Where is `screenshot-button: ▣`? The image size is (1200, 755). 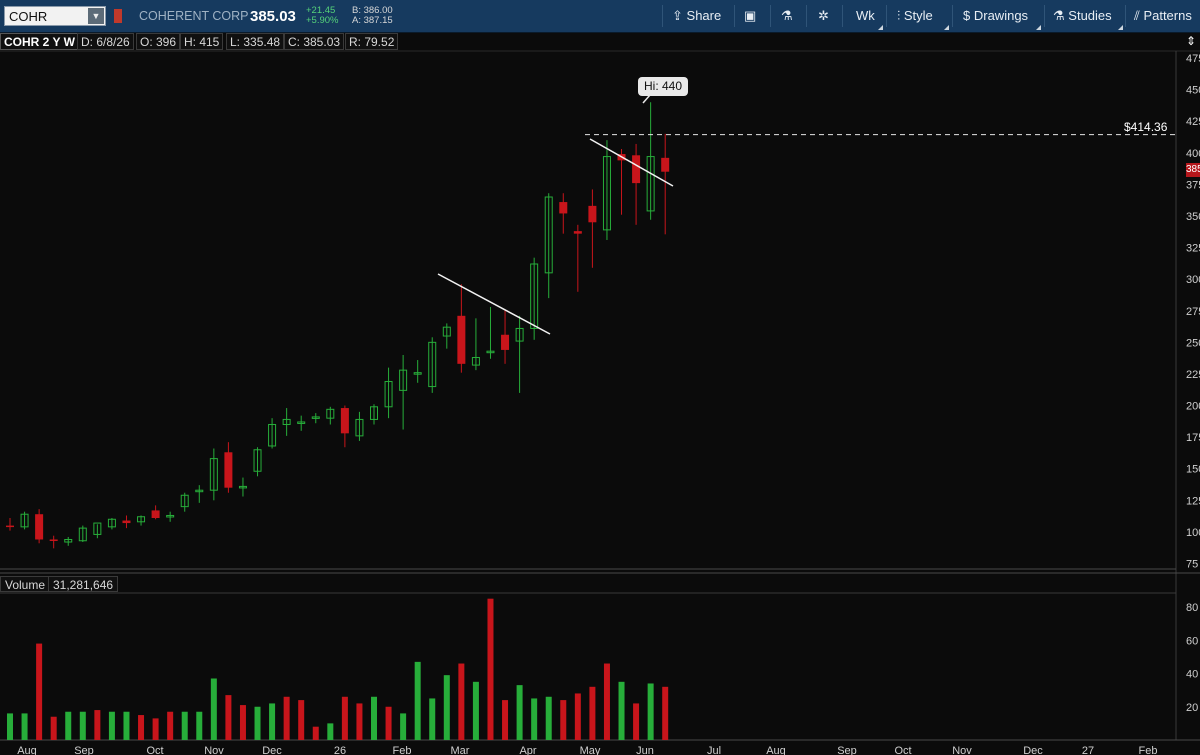
screenshot-button: ▣ is located at coordinates (750, 16).